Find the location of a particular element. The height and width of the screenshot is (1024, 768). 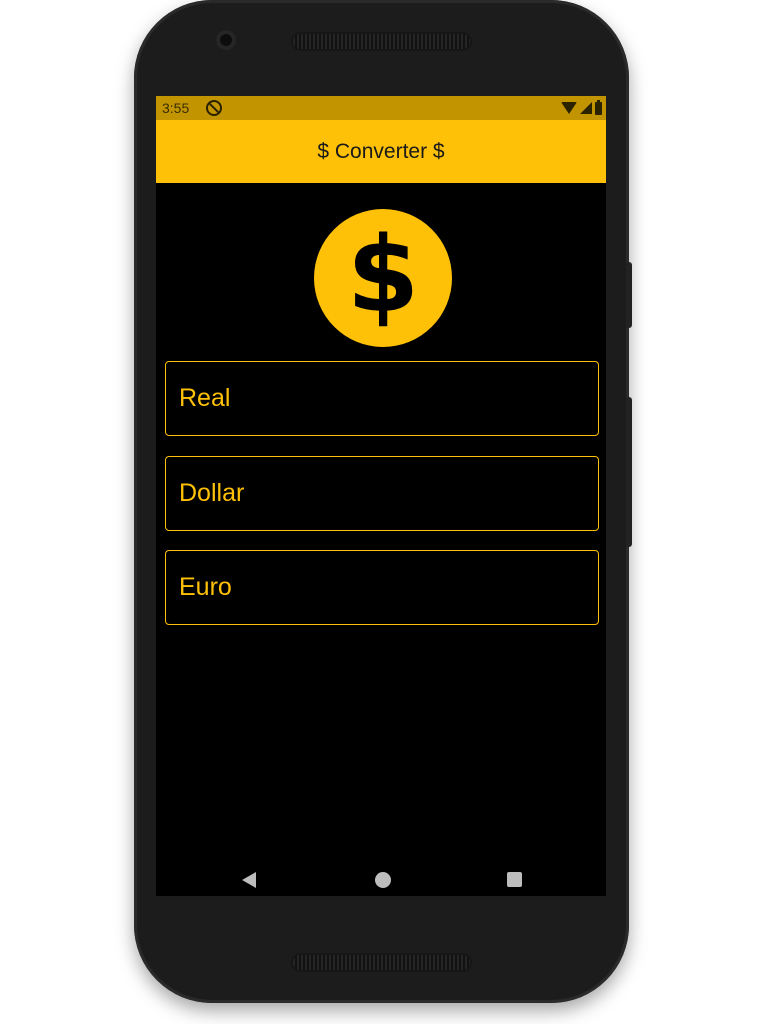

power-button is located at coordinates (629, 295).